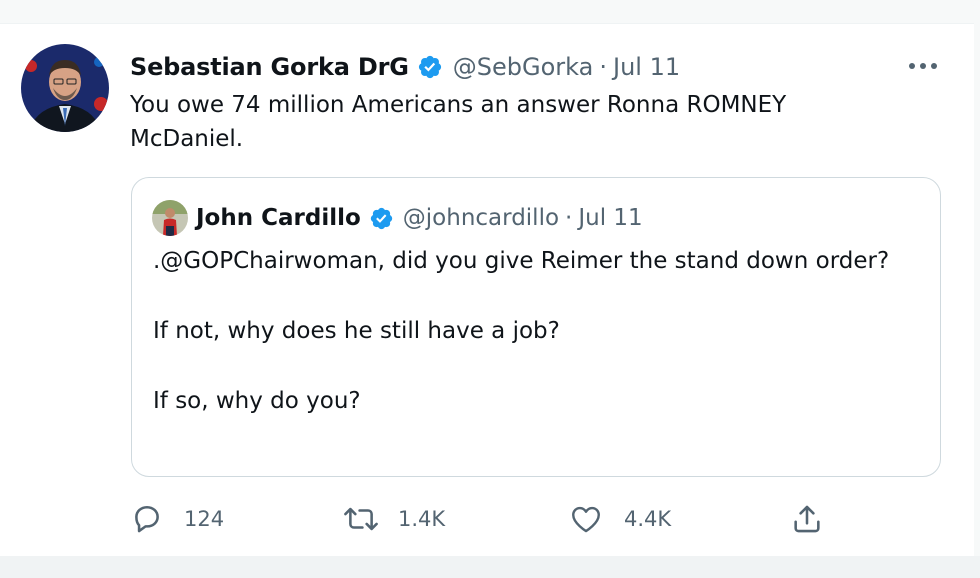 This screenshot has height=578, width=980. I want to click on tweet-header: Sebastian Gorka DrG @SebGorka · Jul 11, so click(405, 67).